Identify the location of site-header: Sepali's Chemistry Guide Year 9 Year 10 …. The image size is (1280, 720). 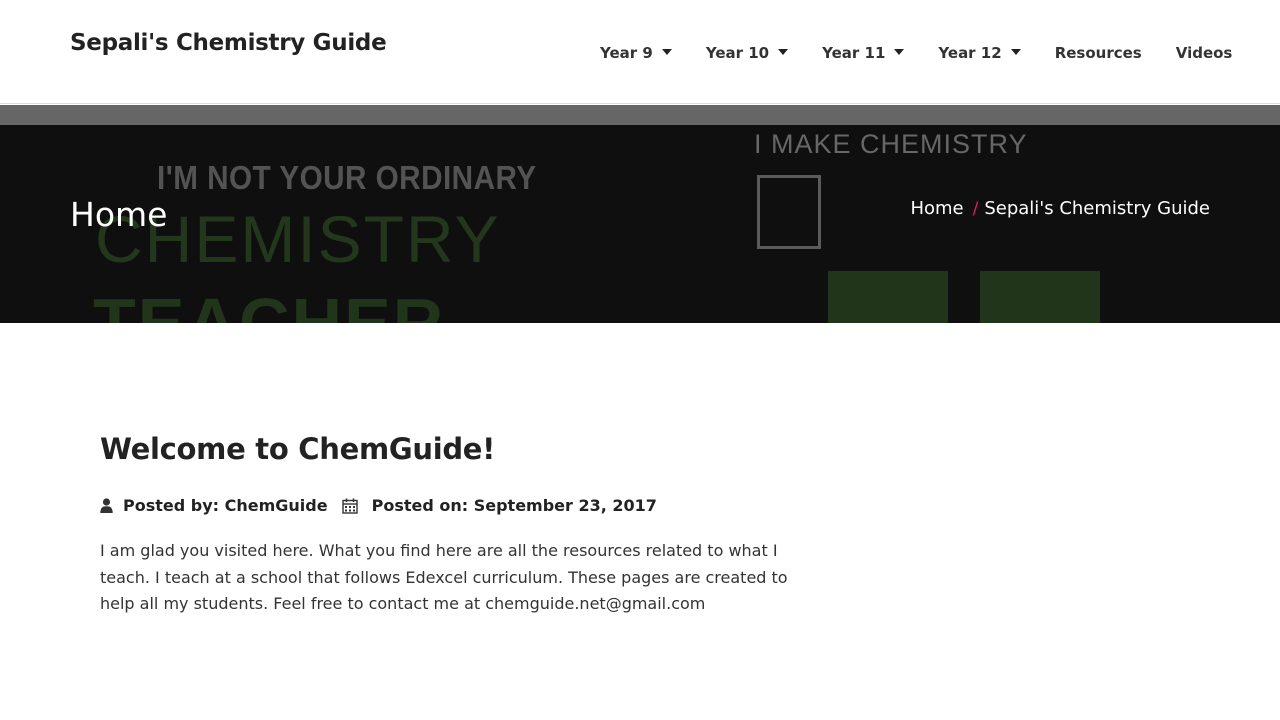
(640, 52).